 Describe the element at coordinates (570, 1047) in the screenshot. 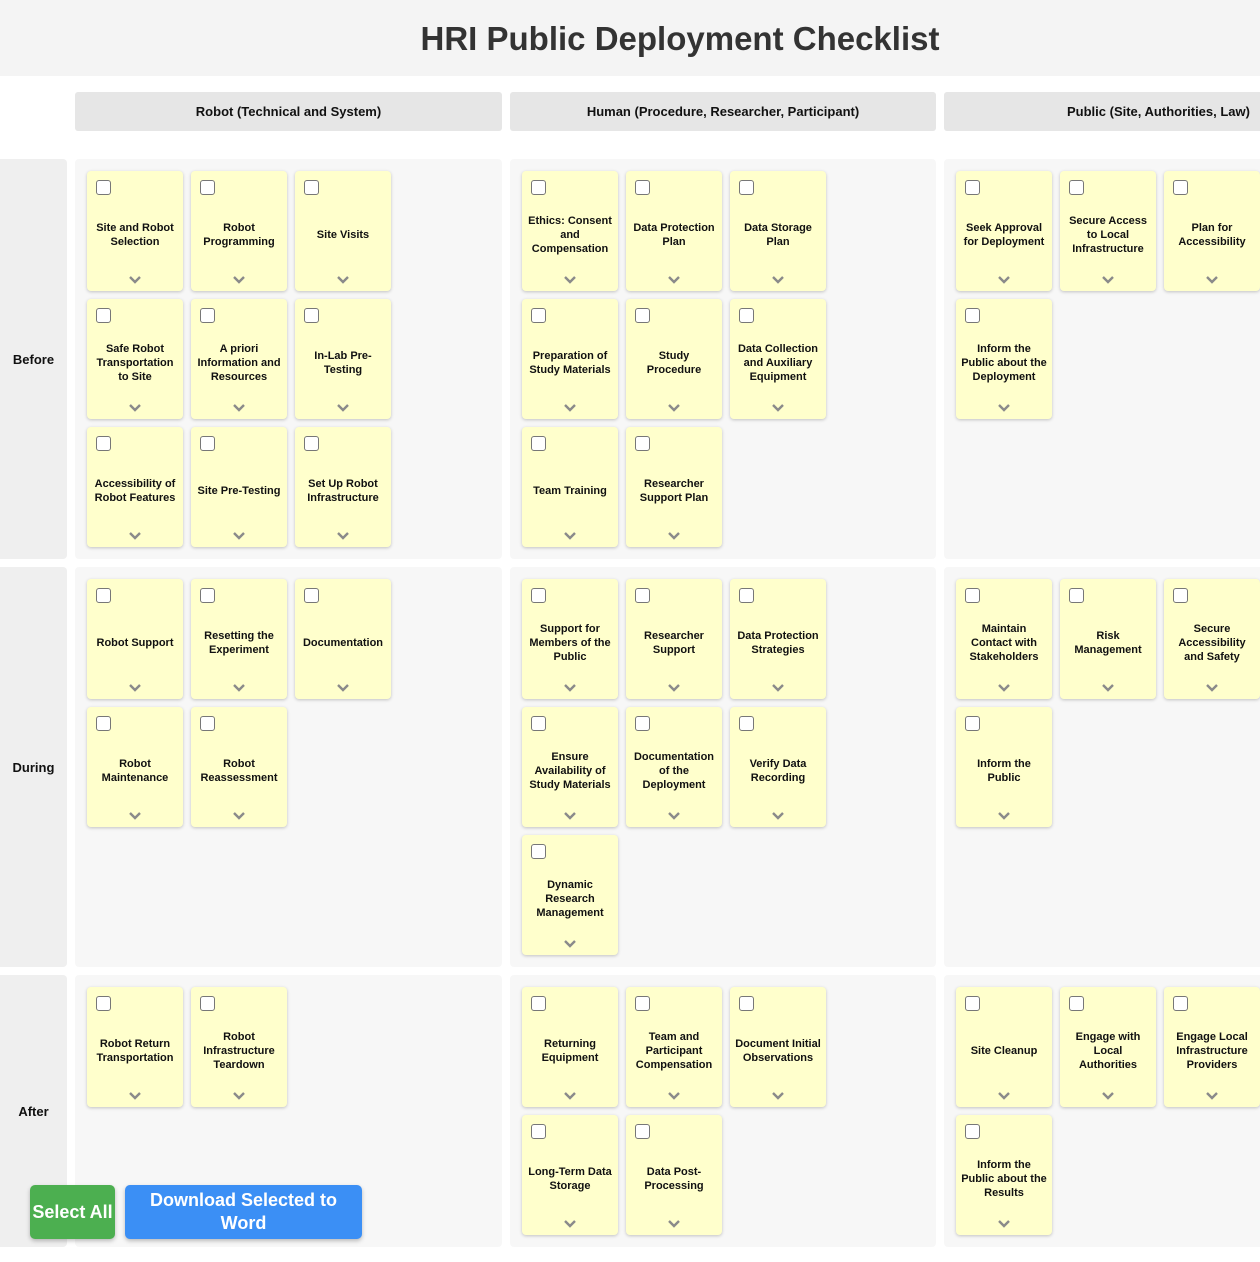

I see `checklist-card: Returning Equipment` at that location.